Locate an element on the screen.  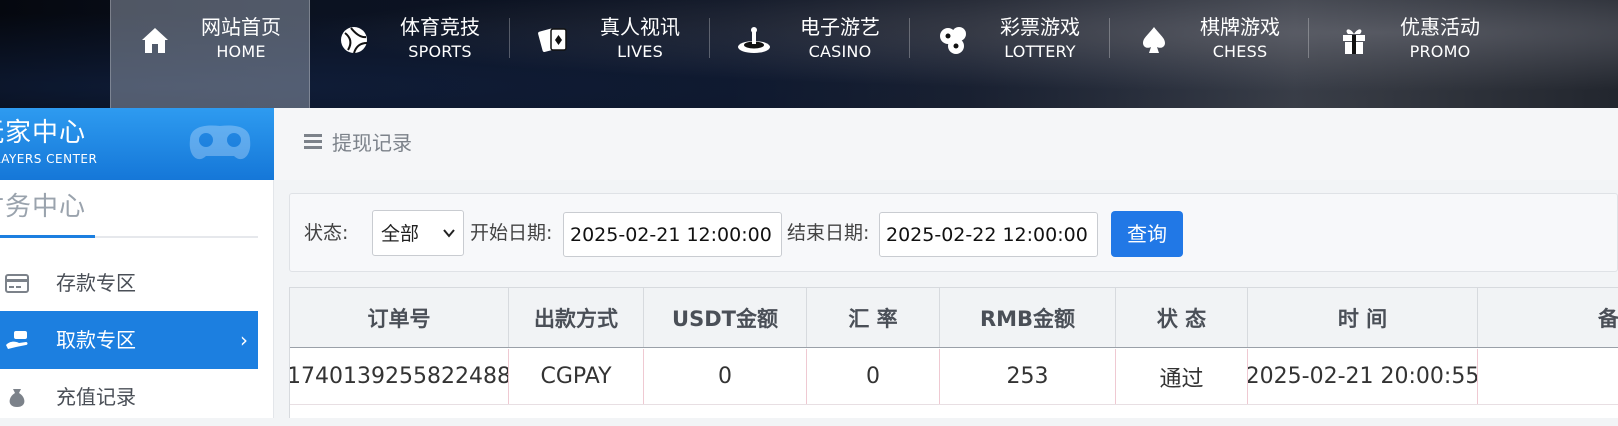
col-header-status: 状 态 is located at coordinates (1182, 317).